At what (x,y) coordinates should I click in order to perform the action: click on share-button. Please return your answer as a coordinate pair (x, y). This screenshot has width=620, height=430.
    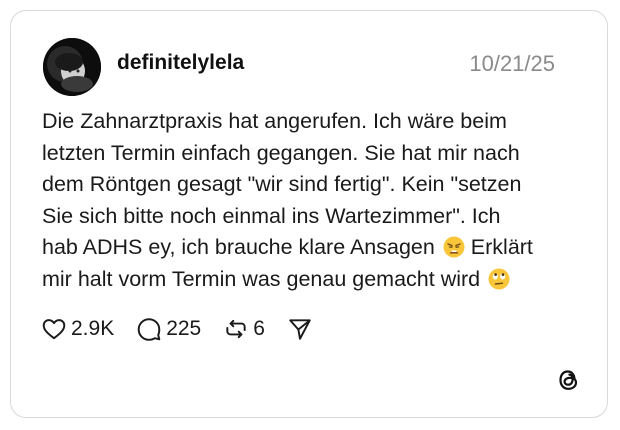
    Looking at the image, I should click on (300, 329).